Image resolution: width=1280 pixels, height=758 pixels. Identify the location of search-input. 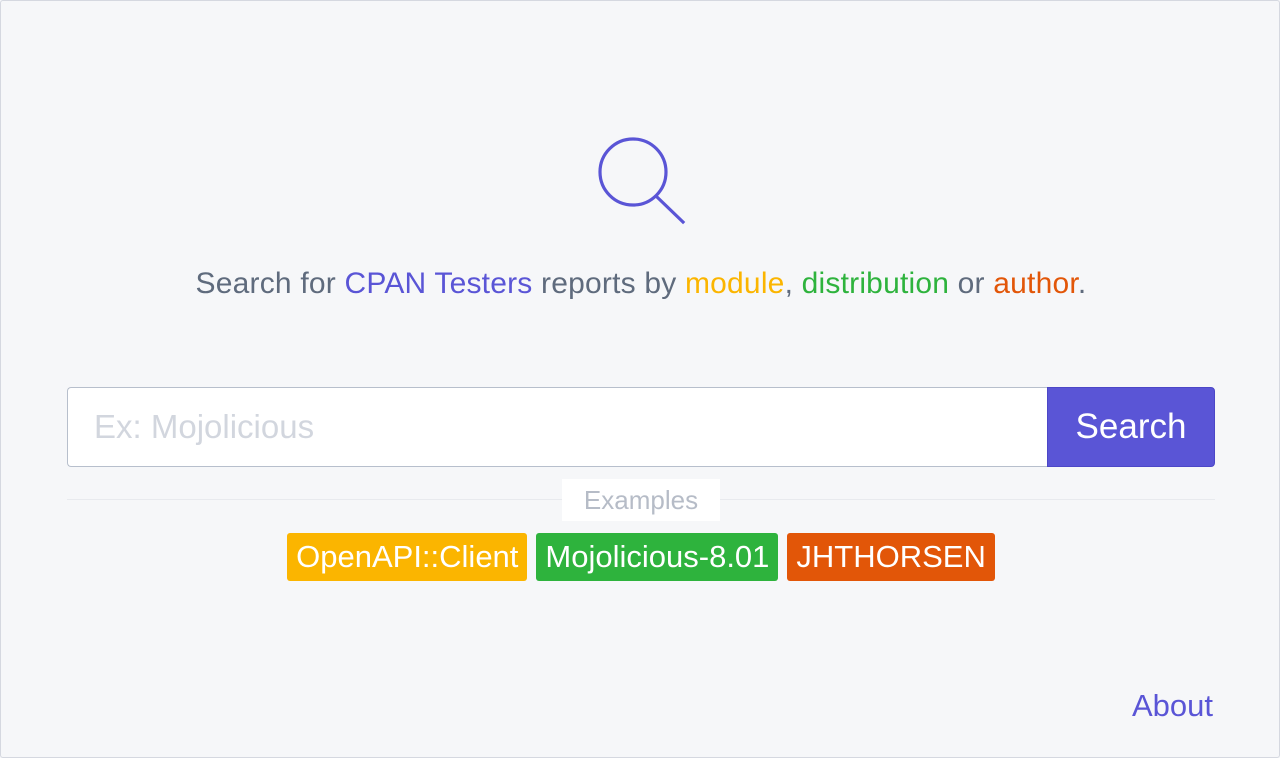
(557, 427).